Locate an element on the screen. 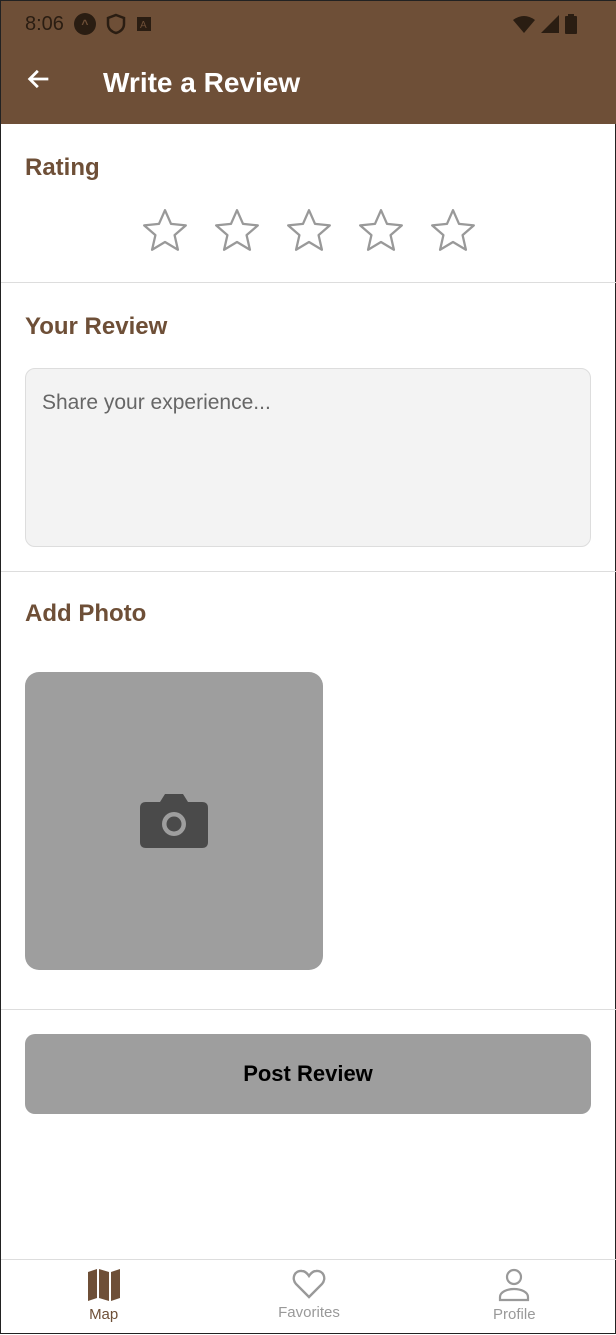 This screenshot has width=616, height=1335. person-icon is located at coordinates (514, 1285).